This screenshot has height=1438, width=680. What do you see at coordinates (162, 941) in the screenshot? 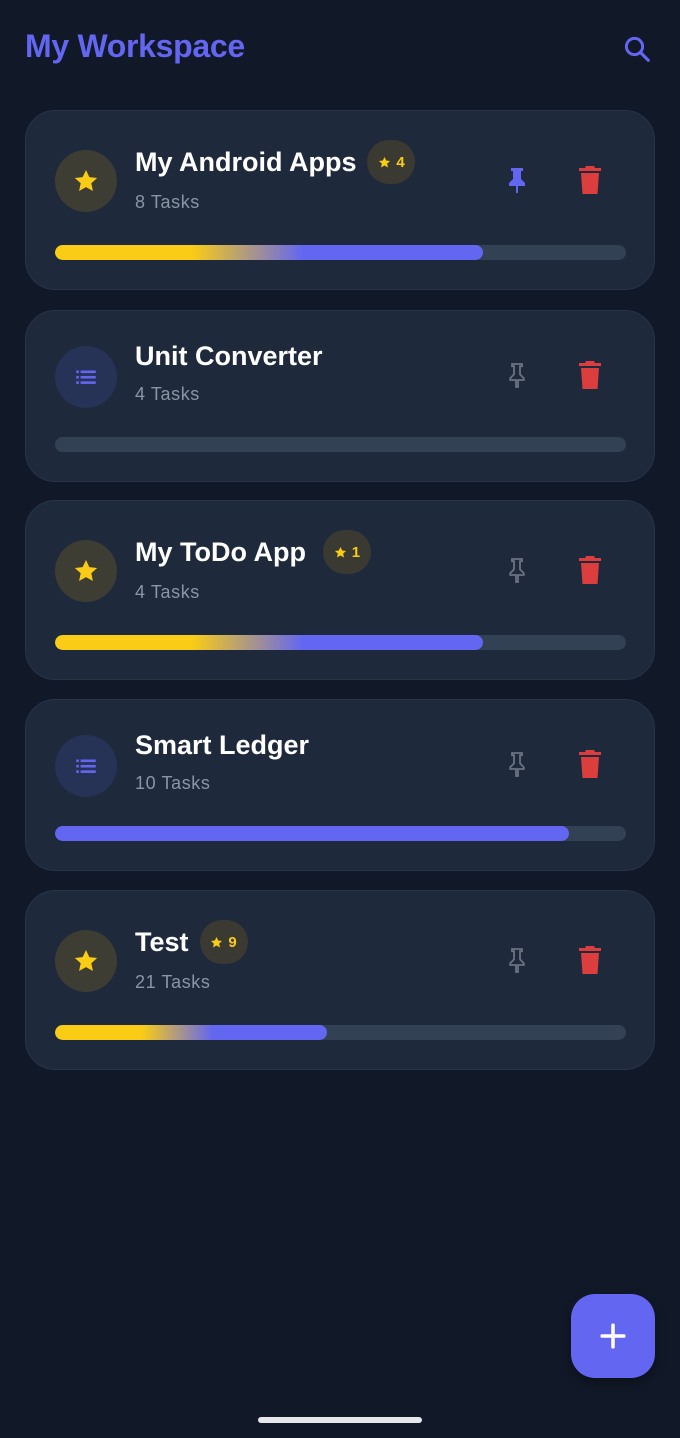
I see `project-title: Test` at bounding box center [162, 941].